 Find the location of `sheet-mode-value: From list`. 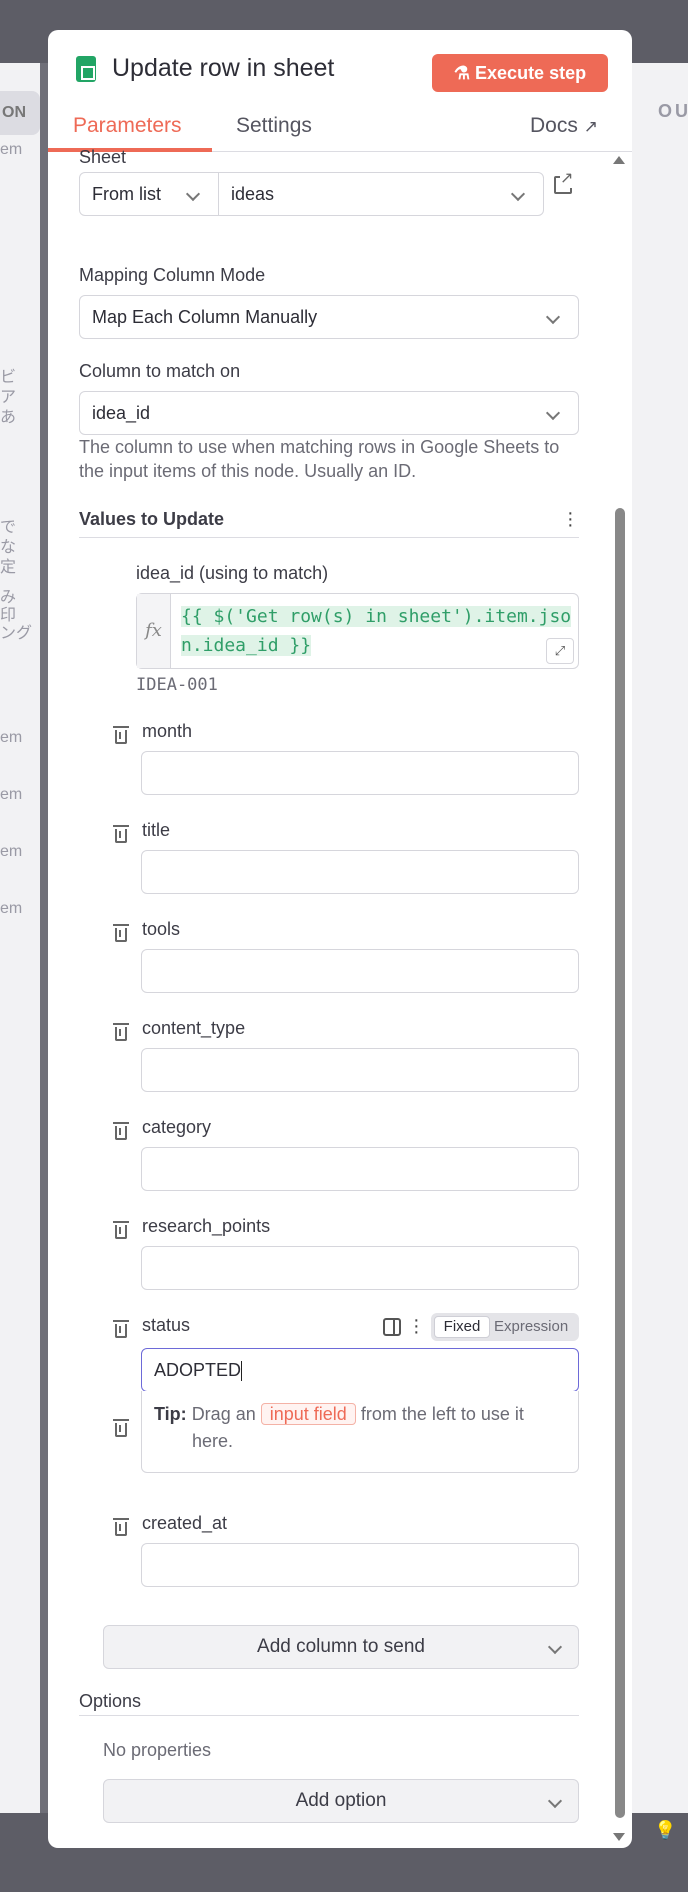

sheet-mode-value: From list is located at coordinates (126, 194).